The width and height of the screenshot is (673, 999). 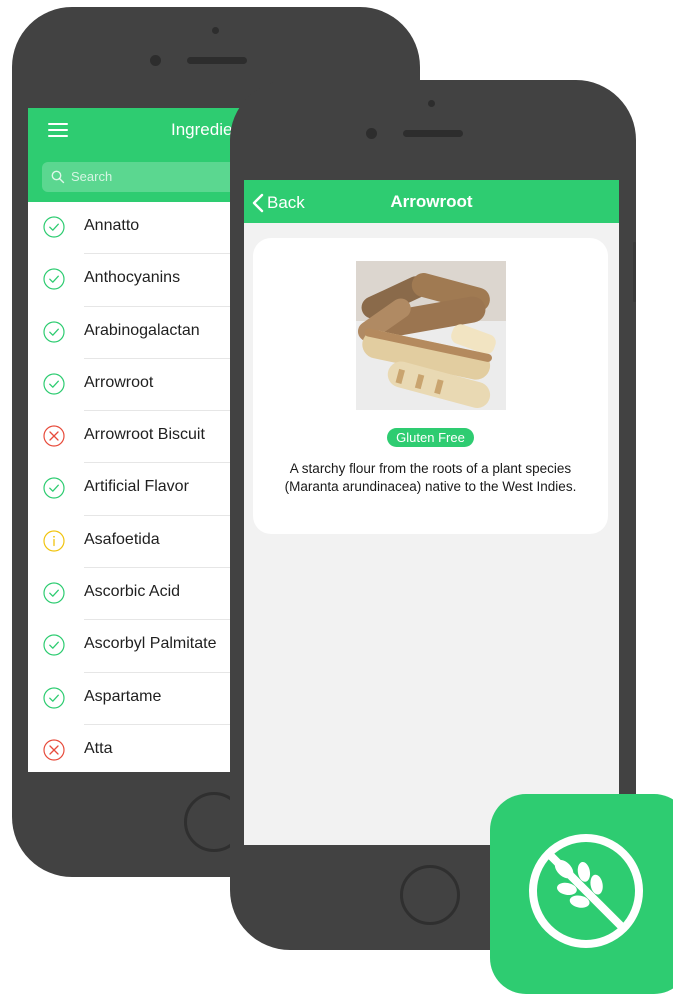 I want to click on list-app-bar: Ingredients Search, so click(x=136, y=155).